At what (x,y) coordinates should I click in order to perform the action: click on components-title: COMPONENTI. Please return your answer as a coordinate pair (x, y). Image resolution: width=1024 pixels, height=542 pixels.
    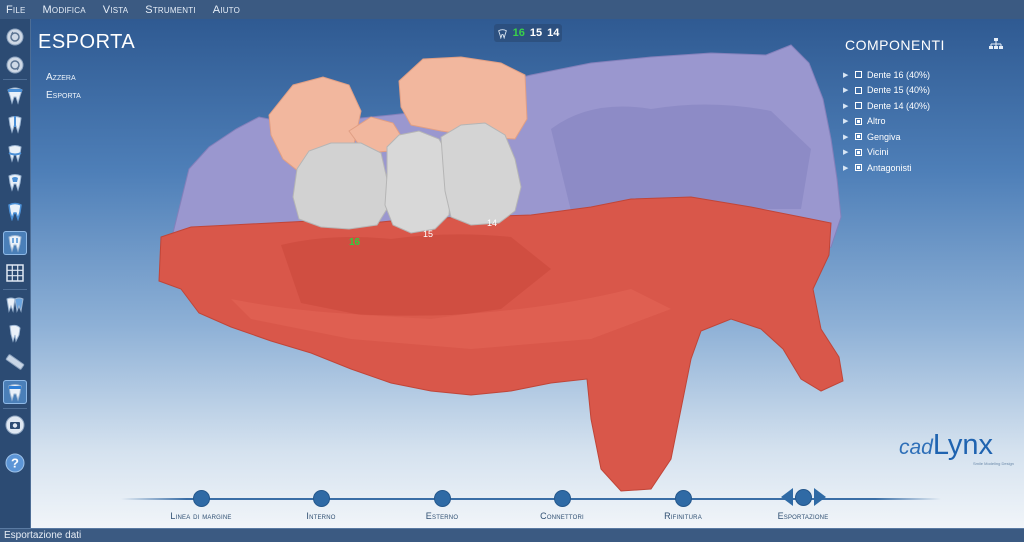
    Looking at the image, I should click on (895, 45).